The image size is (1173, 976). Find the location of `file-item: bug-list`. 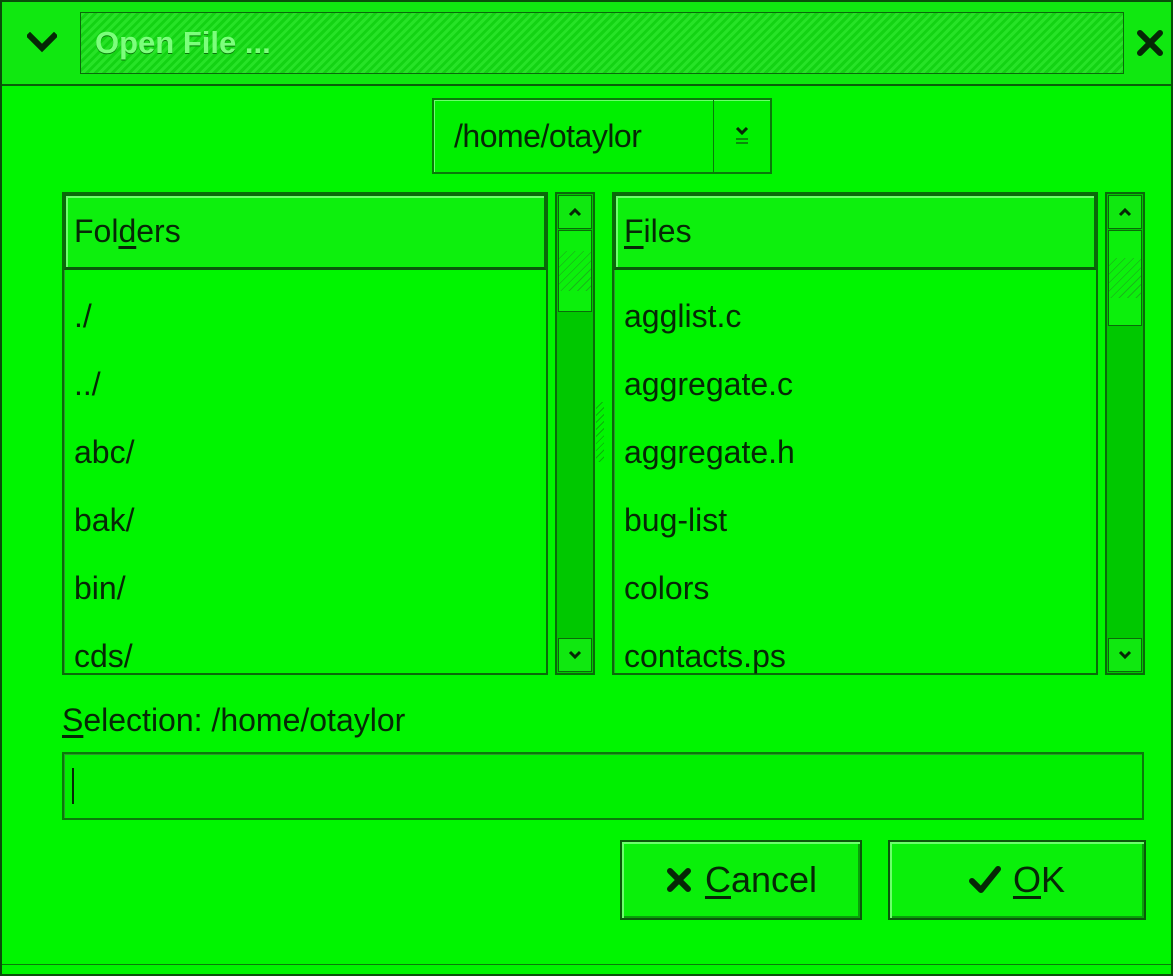

file-item: bug-list is located at coordinates (855, 520).